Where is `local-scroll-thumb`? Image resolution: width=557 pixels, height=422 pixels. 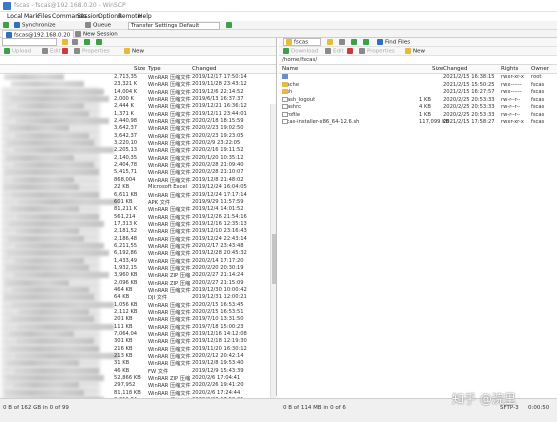
local-scroll-thumb is located at coordinates (274, 259).